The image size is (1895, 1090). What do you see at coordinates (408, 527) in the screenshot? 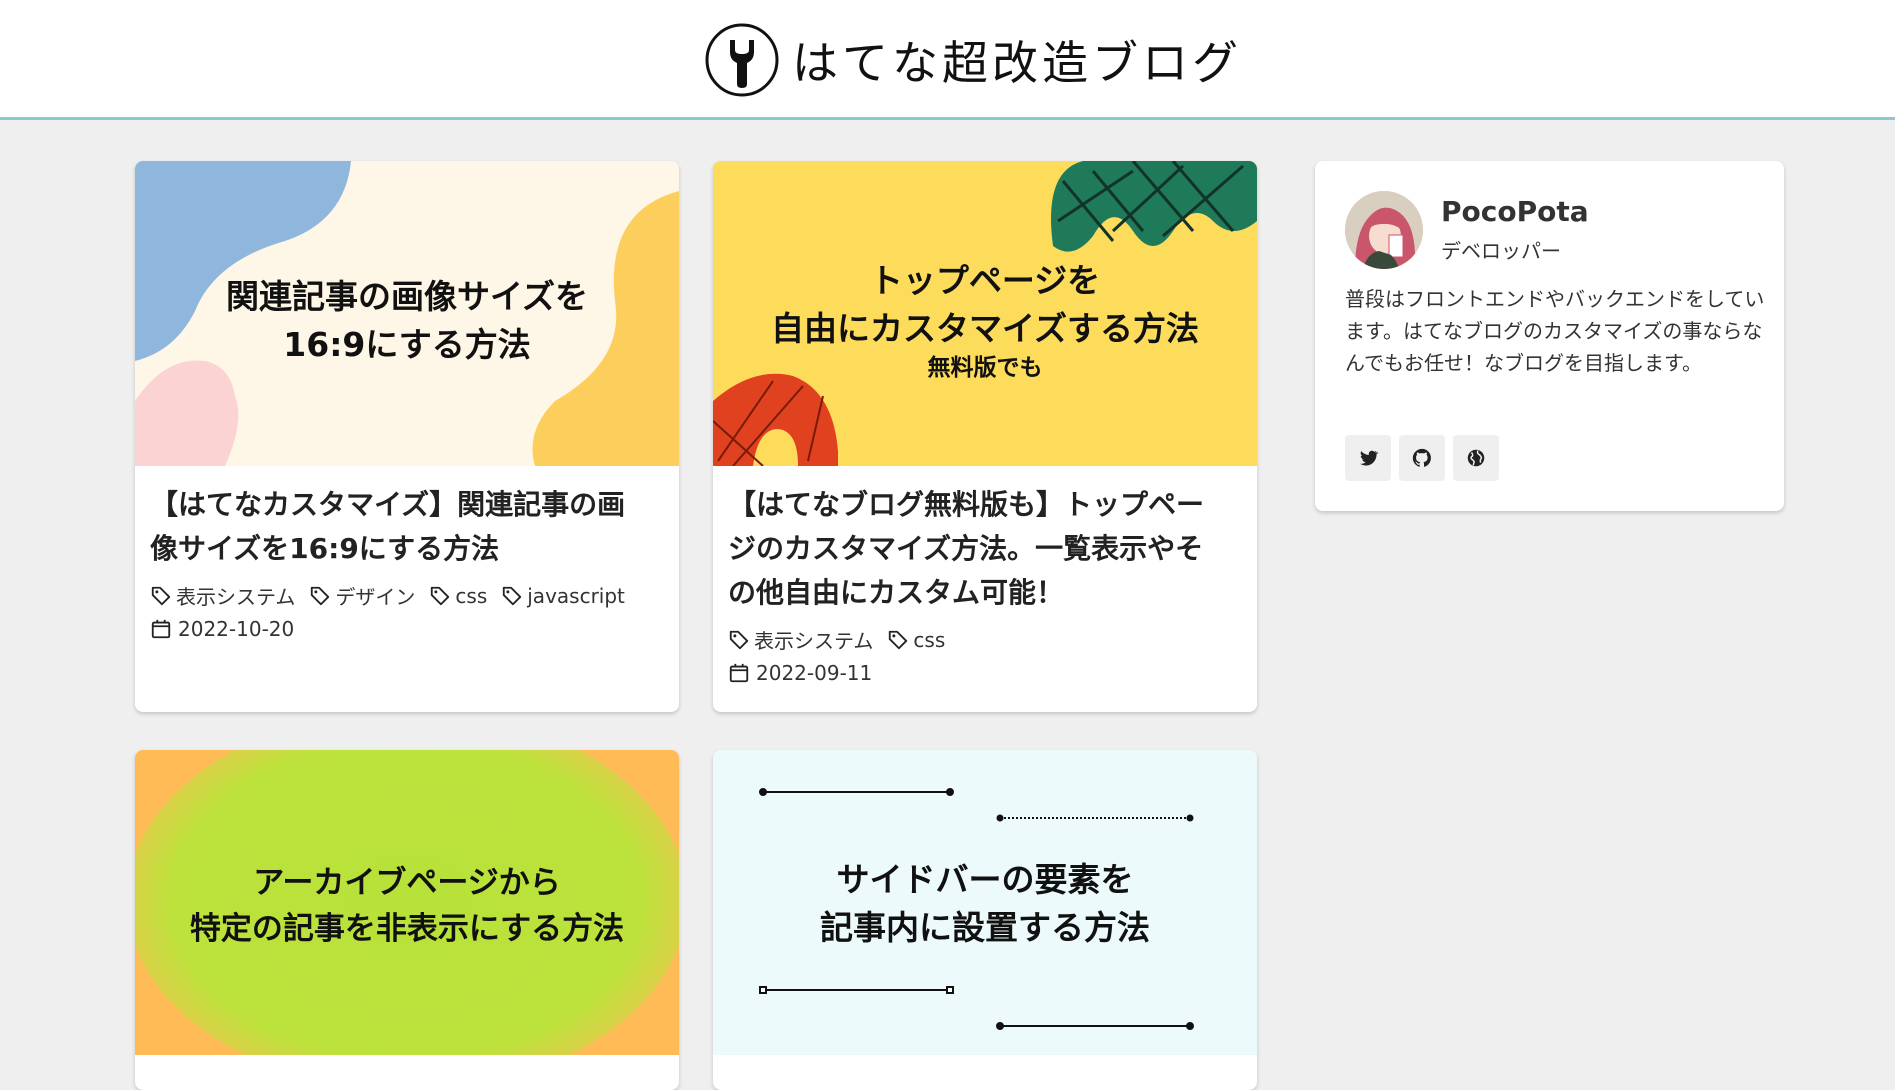
I see `post-title: 【はてなカスタマイズ】関連記事の画 像サイズを16:9にする方法` at bounding box center [408, 527].